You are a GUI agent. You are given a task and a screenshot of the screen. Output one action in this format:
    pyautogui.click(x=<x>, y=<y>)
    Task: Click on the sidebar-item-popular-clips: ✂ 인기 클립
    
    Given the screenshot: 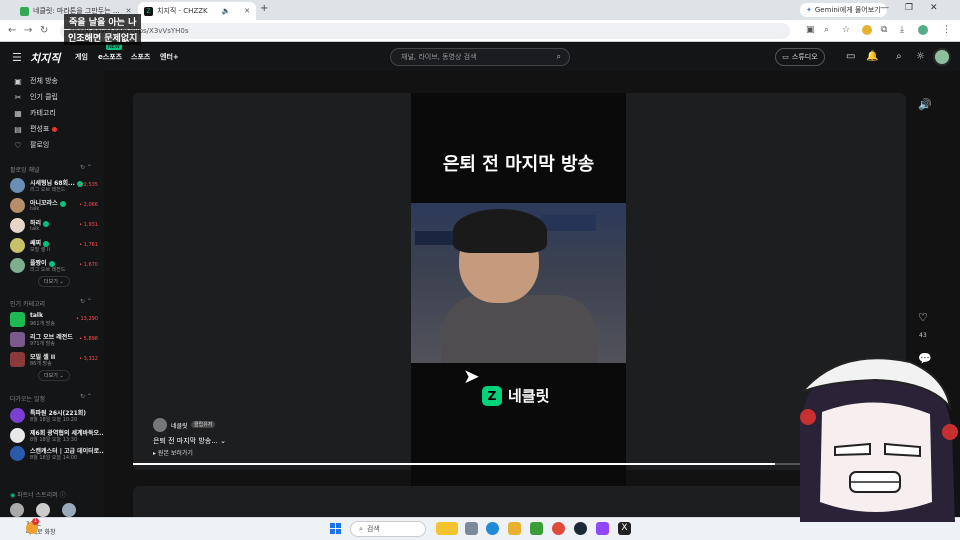 What is the action you would take?
    pyautogui.click(x=35, y=97)
    